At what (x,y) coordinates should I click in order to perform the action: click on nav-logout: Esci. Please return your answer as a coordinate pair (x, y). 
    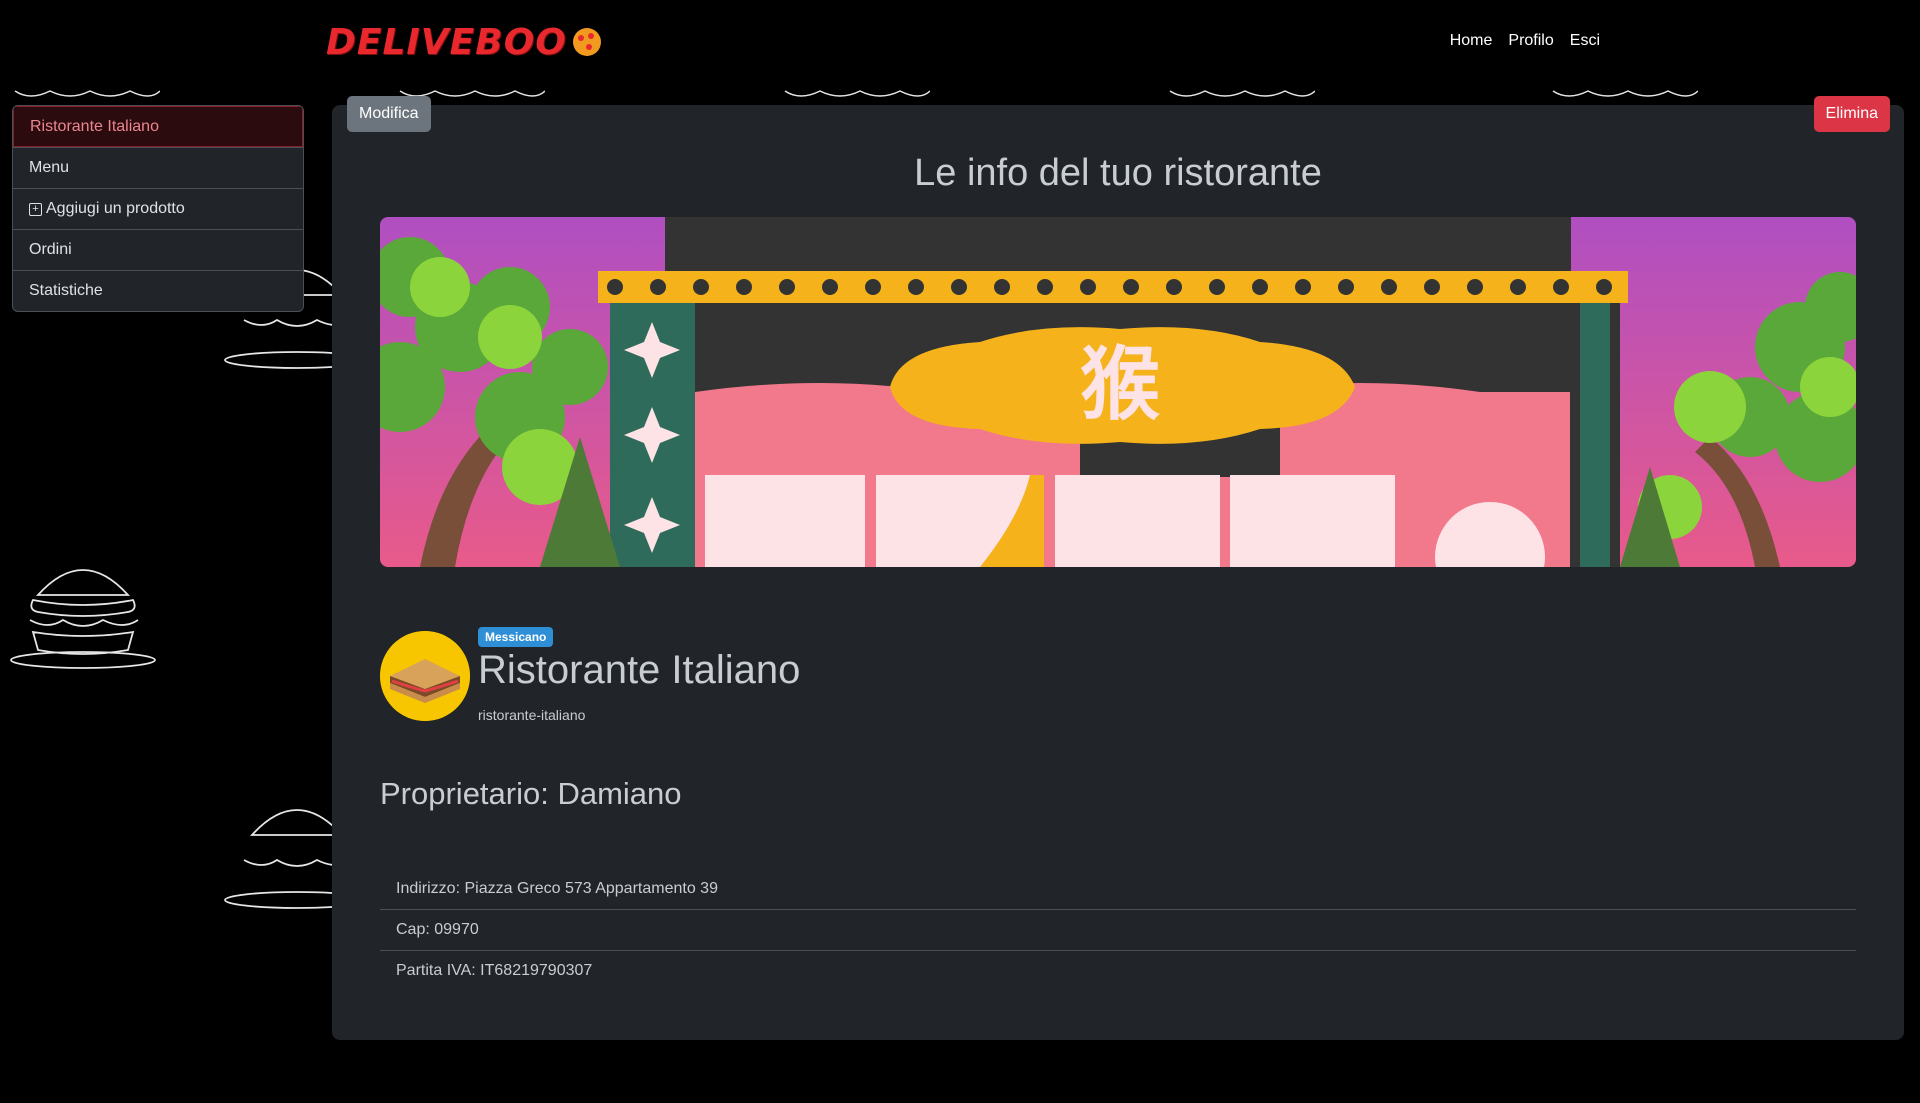
    Looking at the image, I should click on (1585, 41).